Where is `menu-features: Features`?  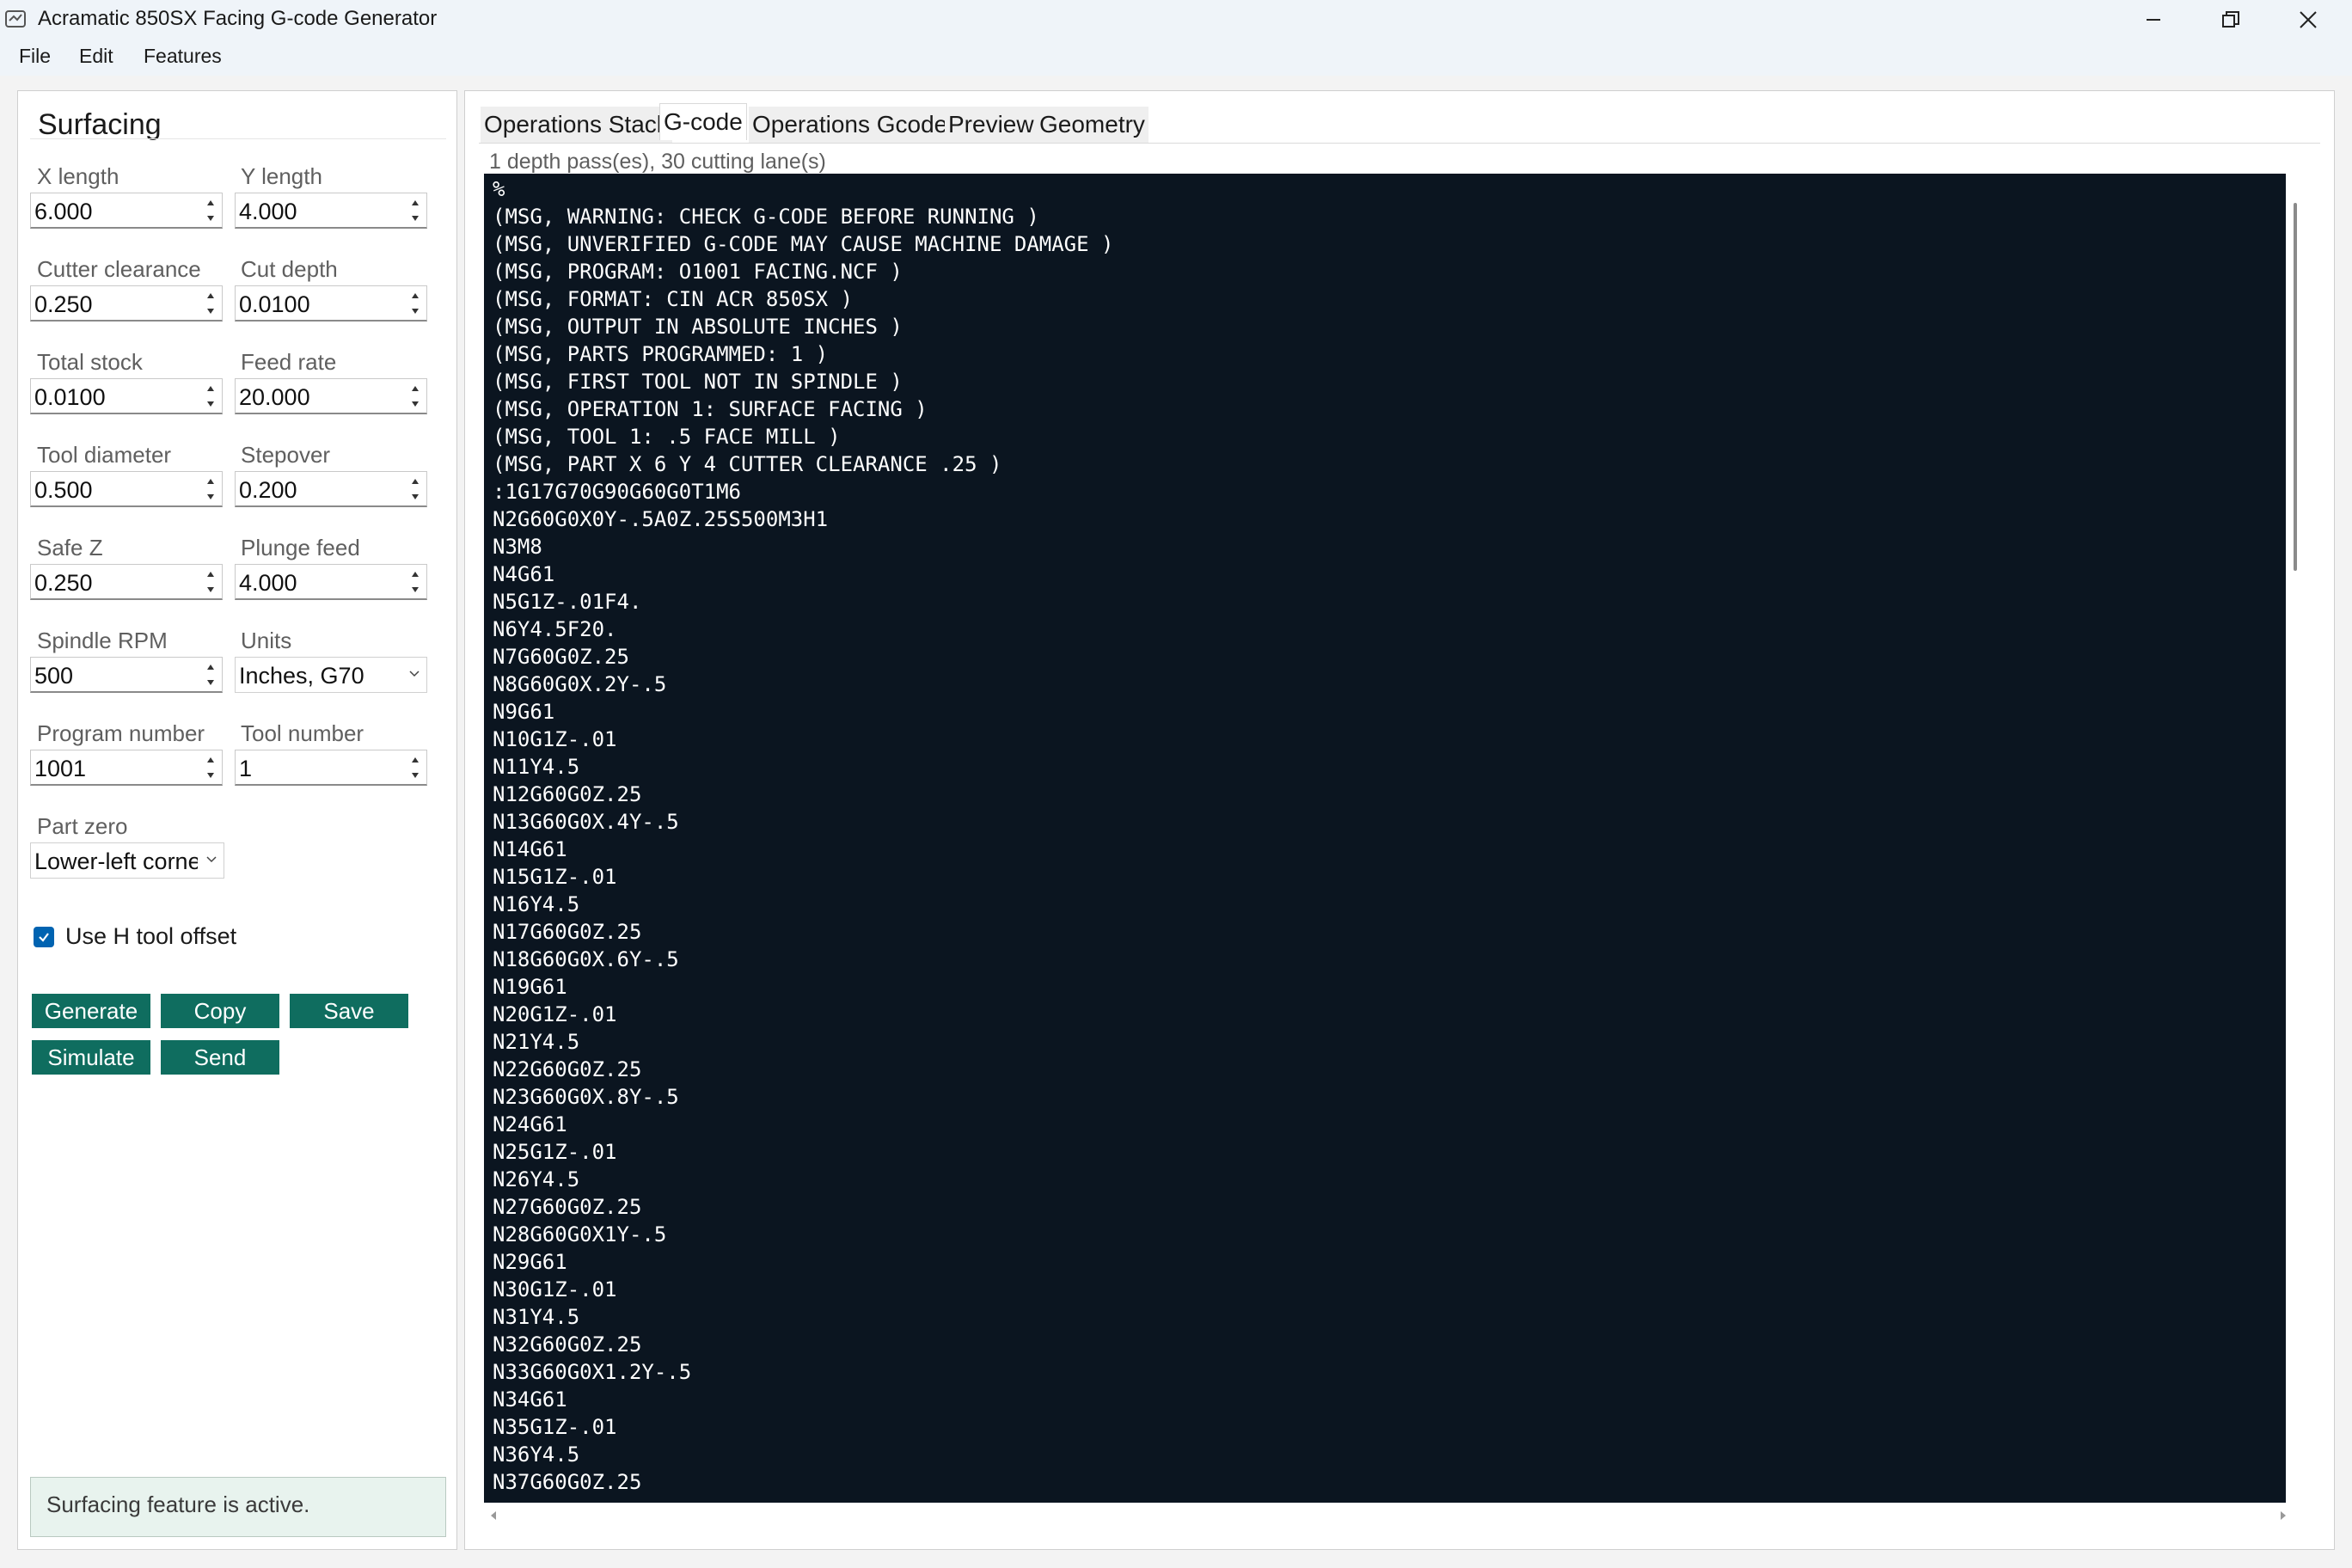
menu-features: Features is located at coordinates (183, 56).